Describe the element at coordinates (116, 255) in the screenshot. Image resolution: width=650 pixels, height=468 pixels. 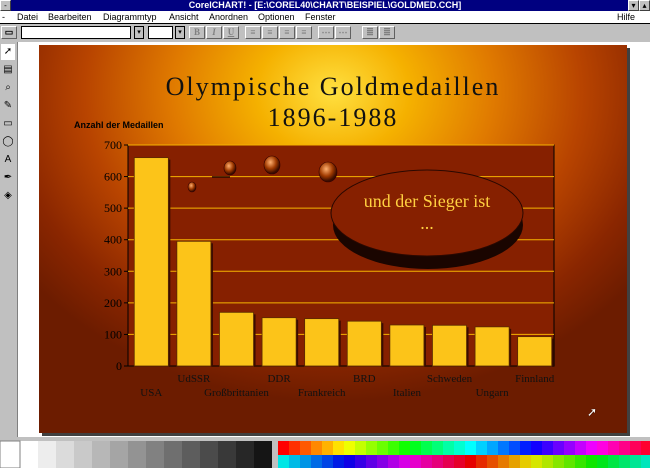
I see `y-axis-ticks: 0 100 200 300 400 500 600 700` at that location.